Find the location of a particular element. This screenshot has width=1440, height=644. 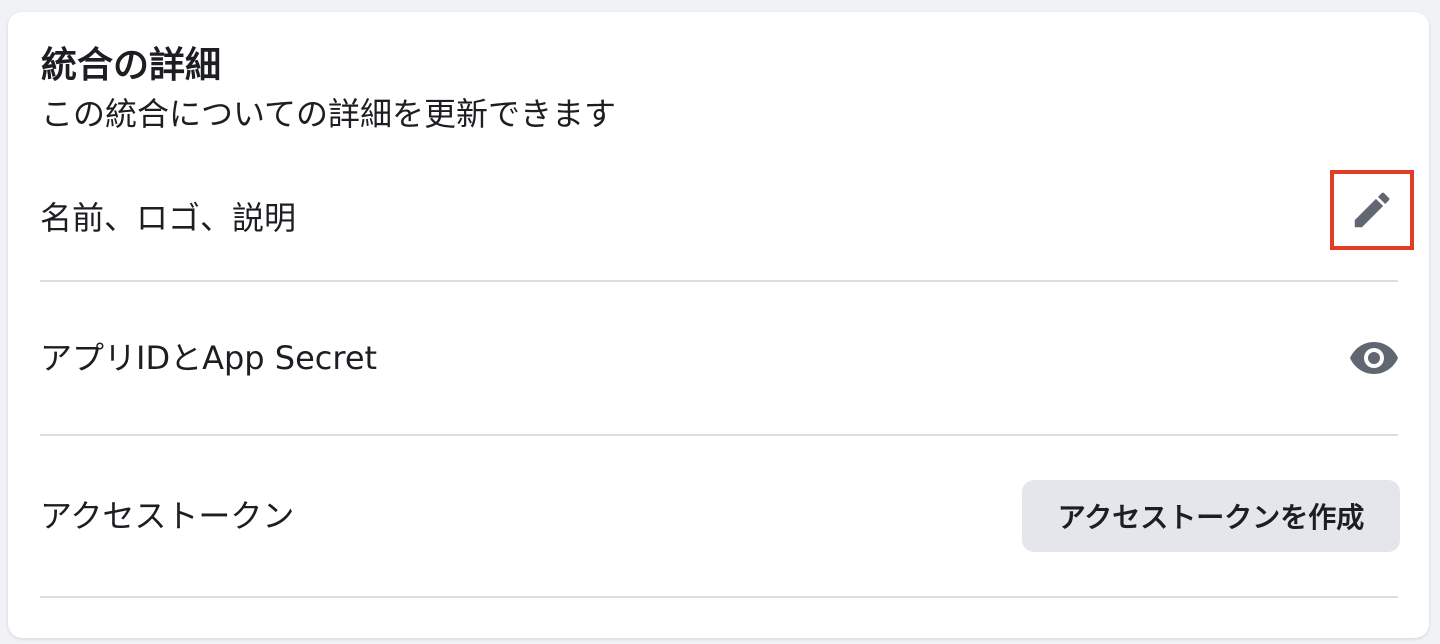

row-label-access-token: アクセストークン is located at coordinates (167, 516).